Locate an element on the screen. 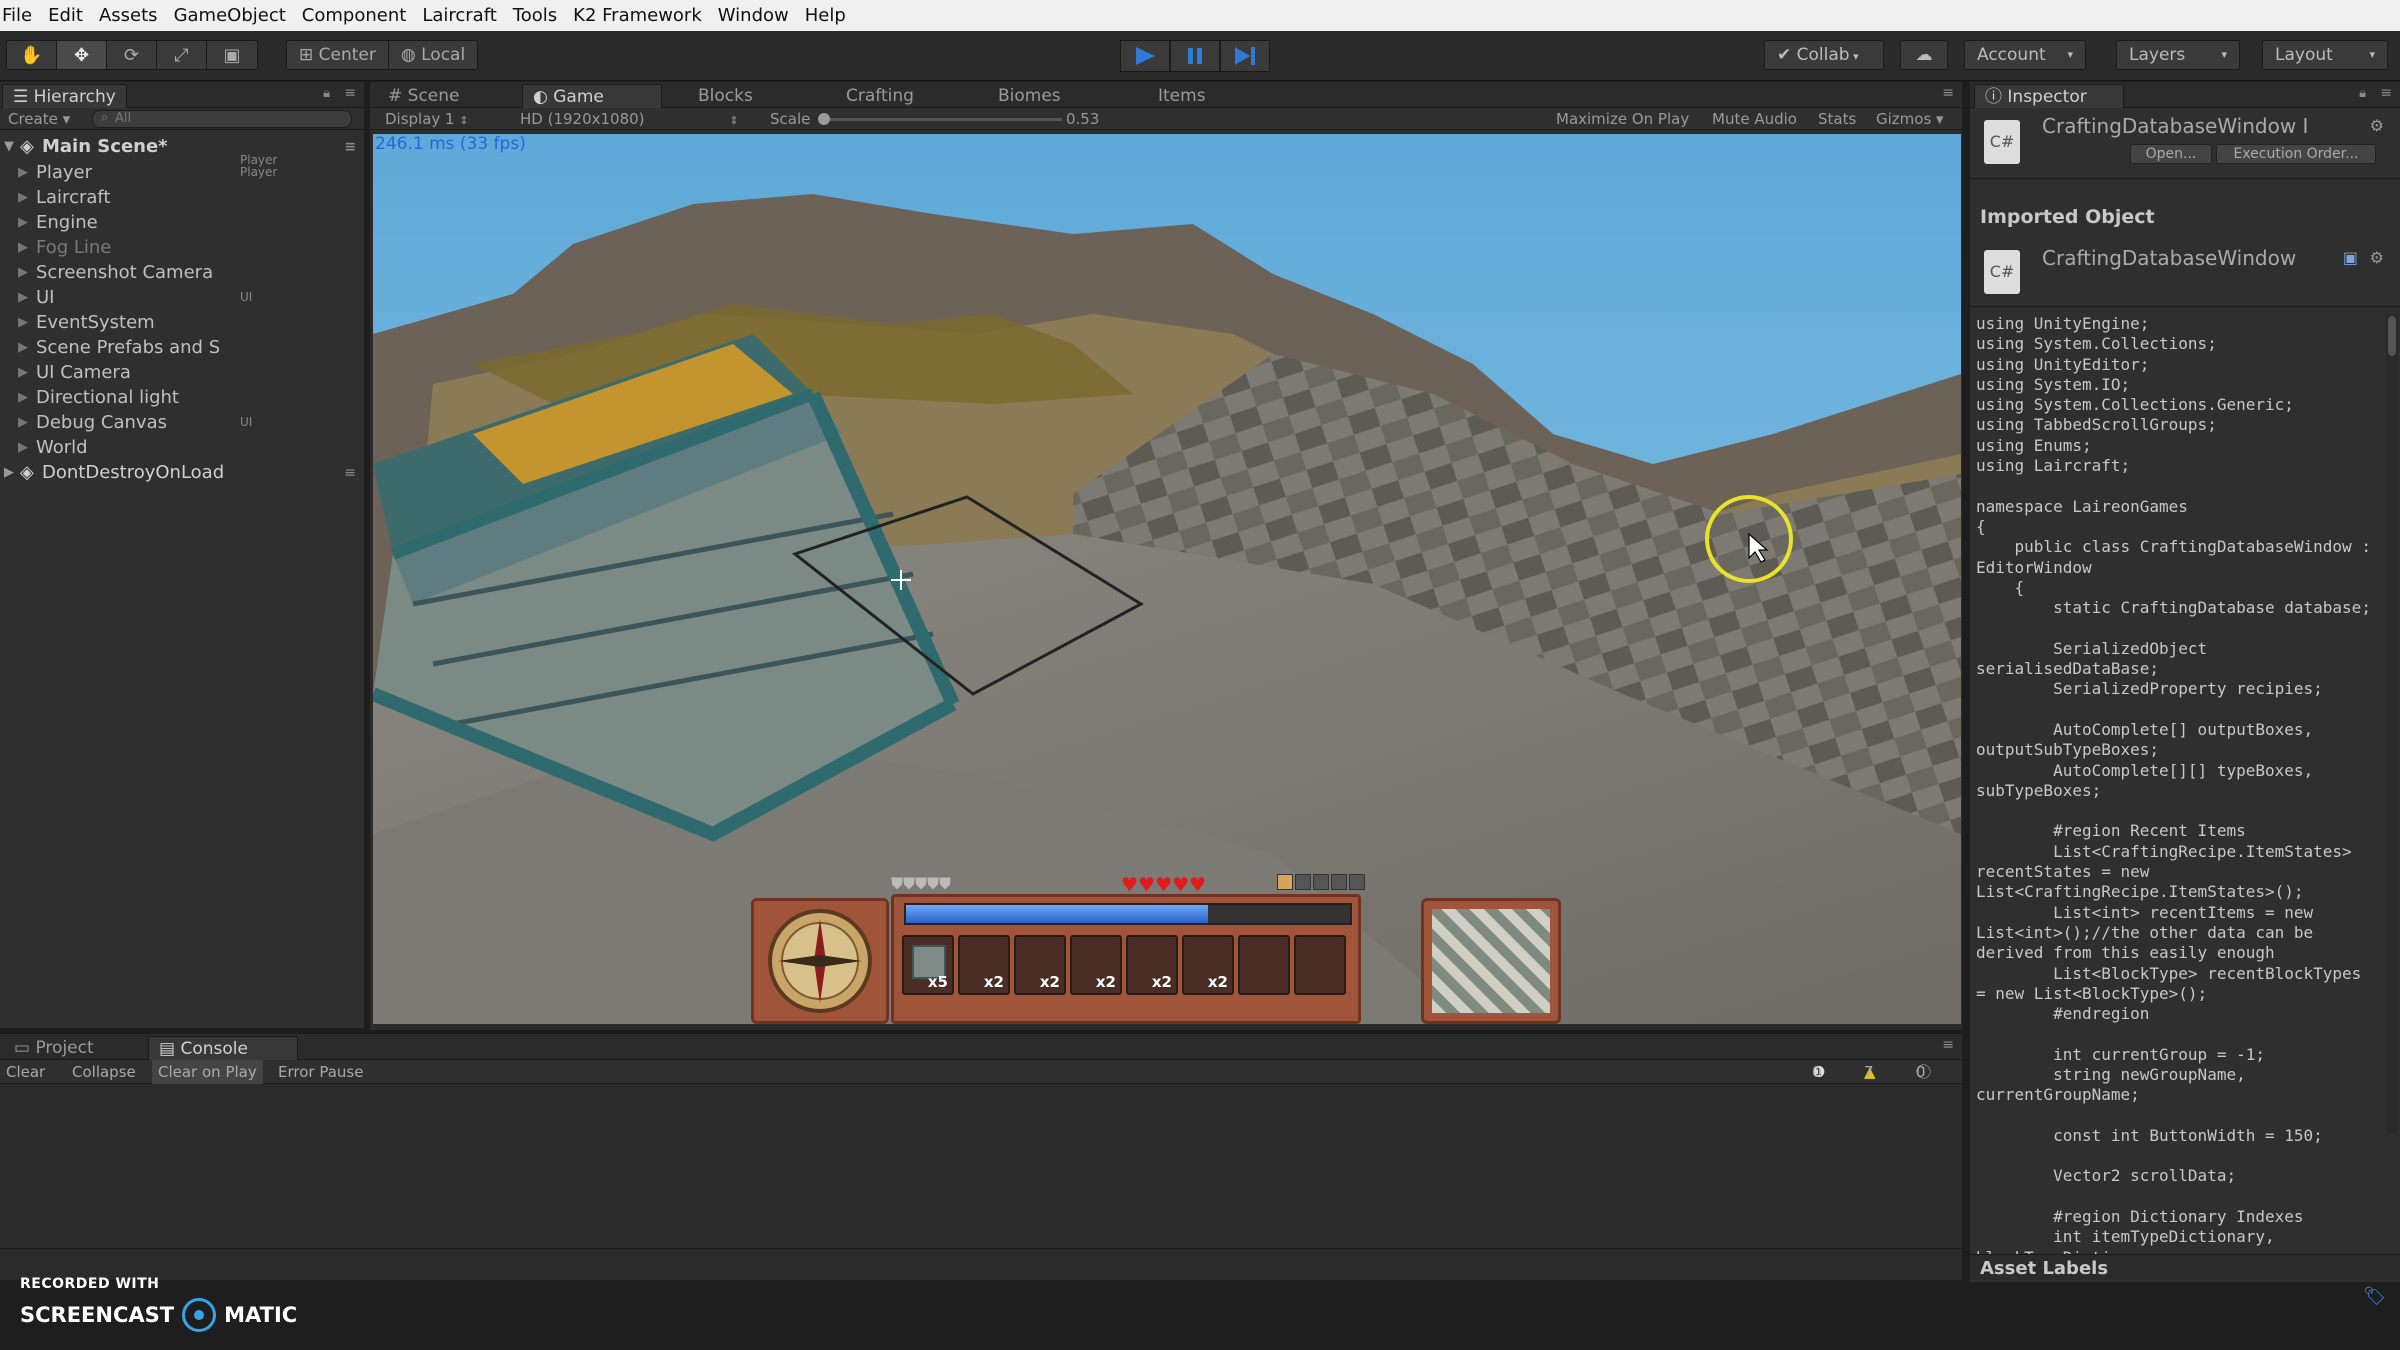 This screenshot has height=1350, width=2400. hierarchy-item: ▶ Player Player Player is located at coordinates (182, 169).